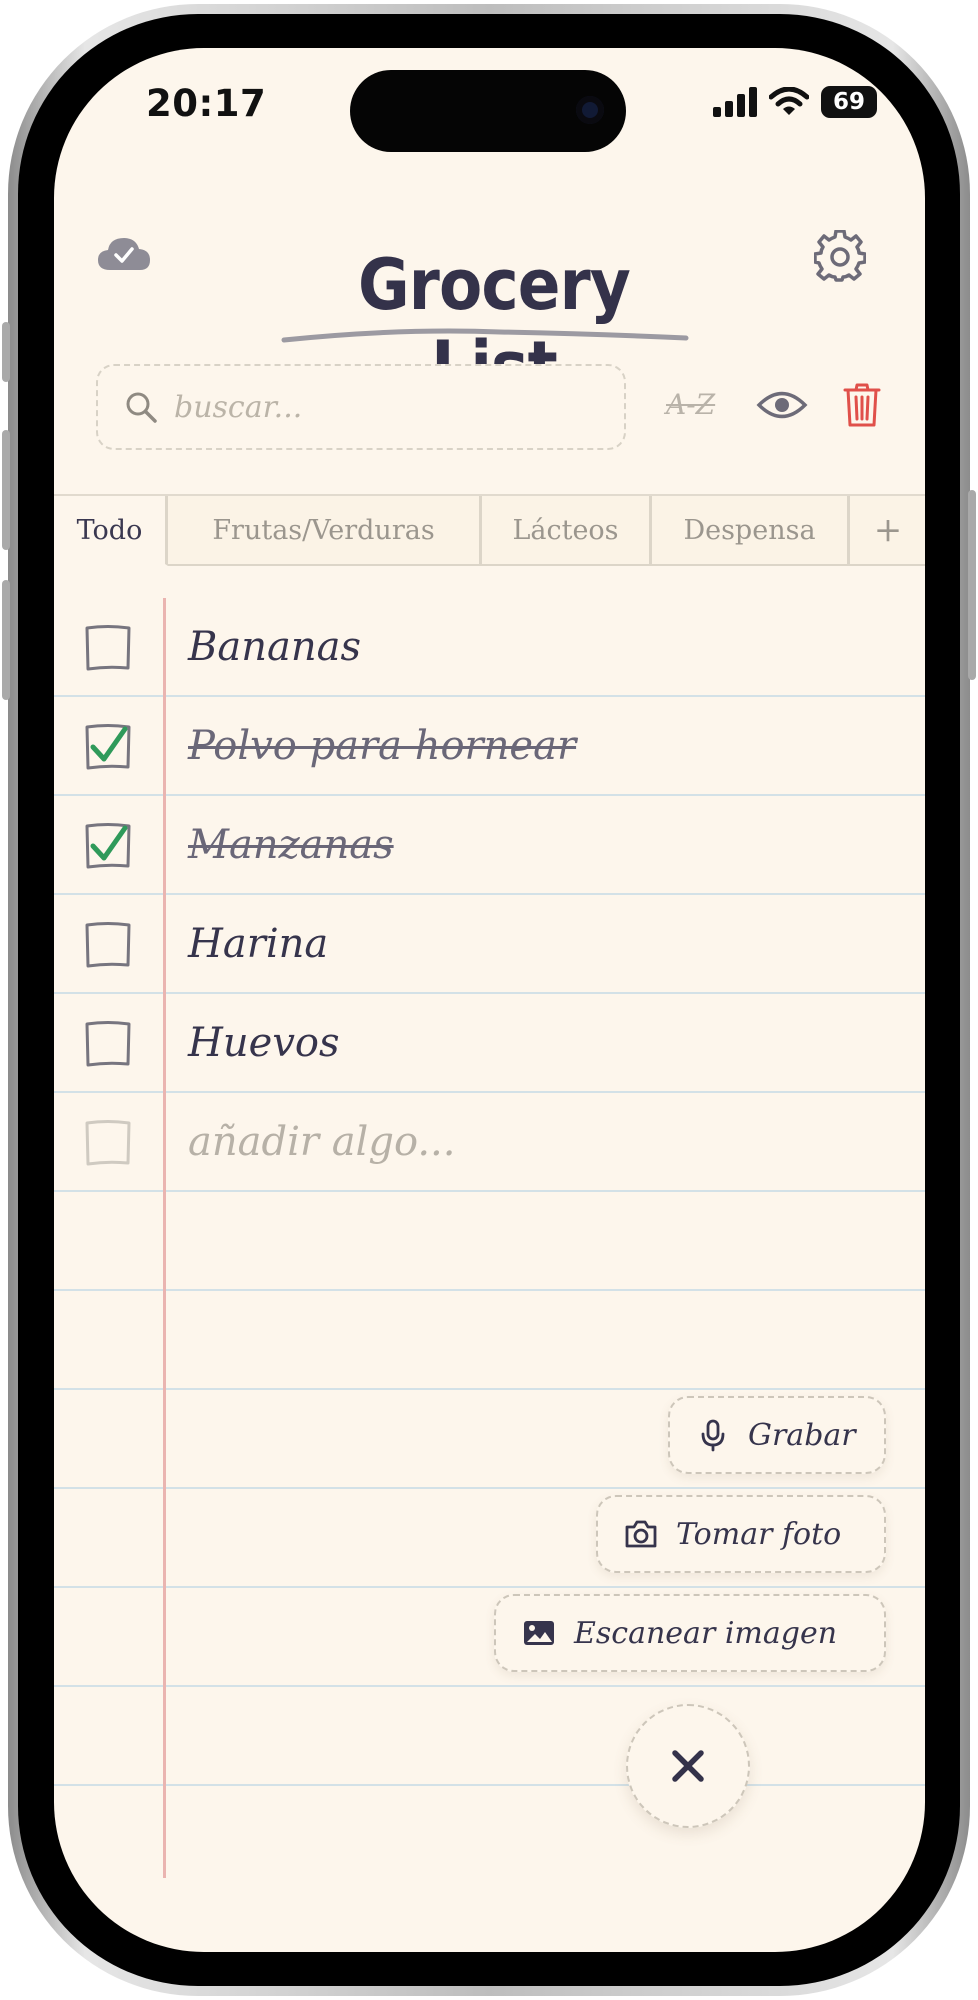 The width and height of the screenshot is (978, 2000). What do you see at coordinates (782, 405) in the screenshot?
I see `eye-icon` at bounding box center [782, 405].